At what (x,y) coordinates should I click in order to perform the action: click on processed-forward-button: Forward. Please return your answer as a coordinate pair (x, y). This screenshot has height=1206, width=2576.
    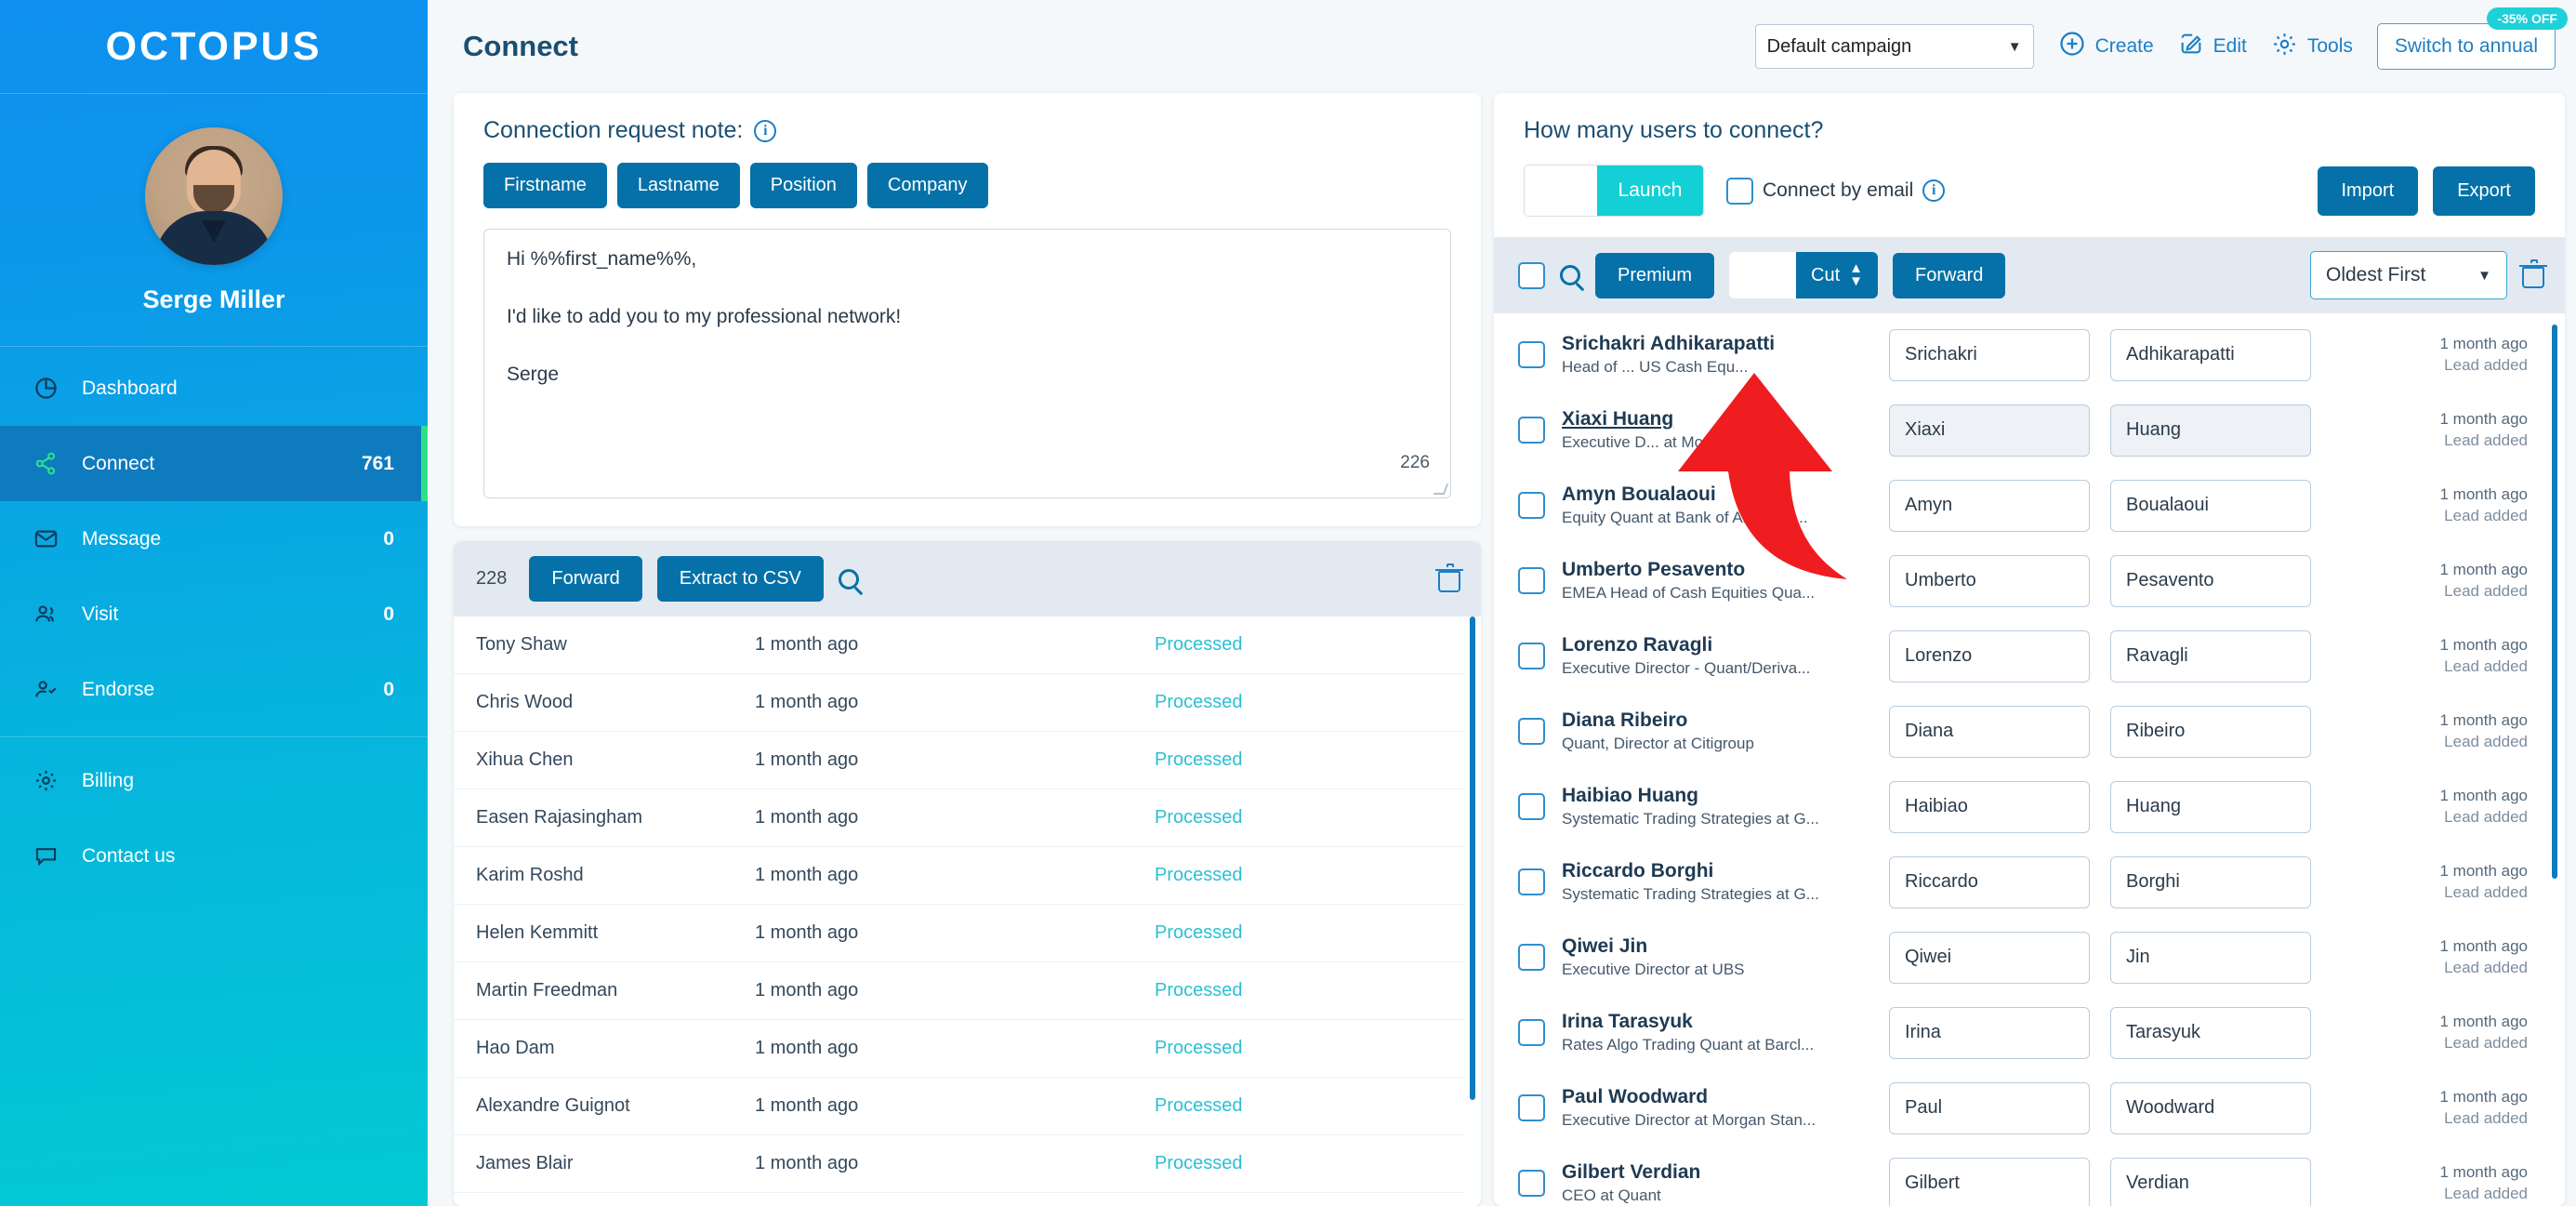
    Looking at the image, I should click on (585, 579).